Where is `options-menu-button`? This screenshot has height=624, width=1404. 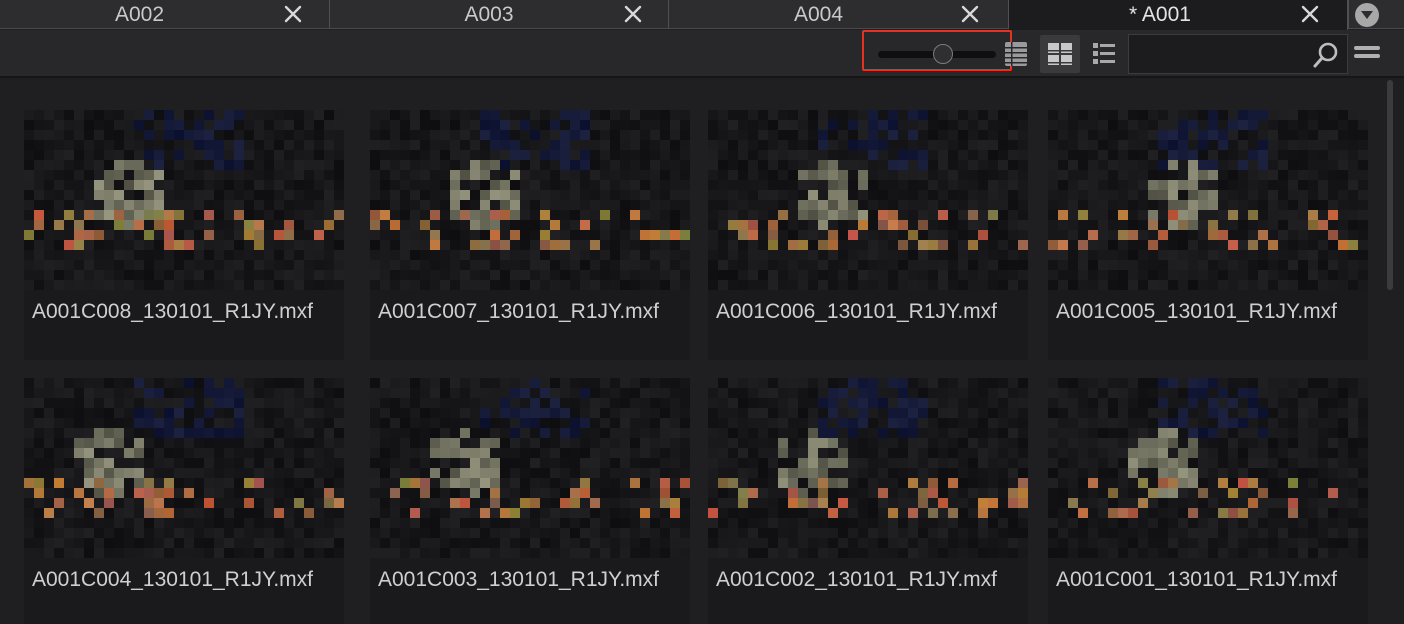 options-menu-button is located at coordinates (1367, 52).